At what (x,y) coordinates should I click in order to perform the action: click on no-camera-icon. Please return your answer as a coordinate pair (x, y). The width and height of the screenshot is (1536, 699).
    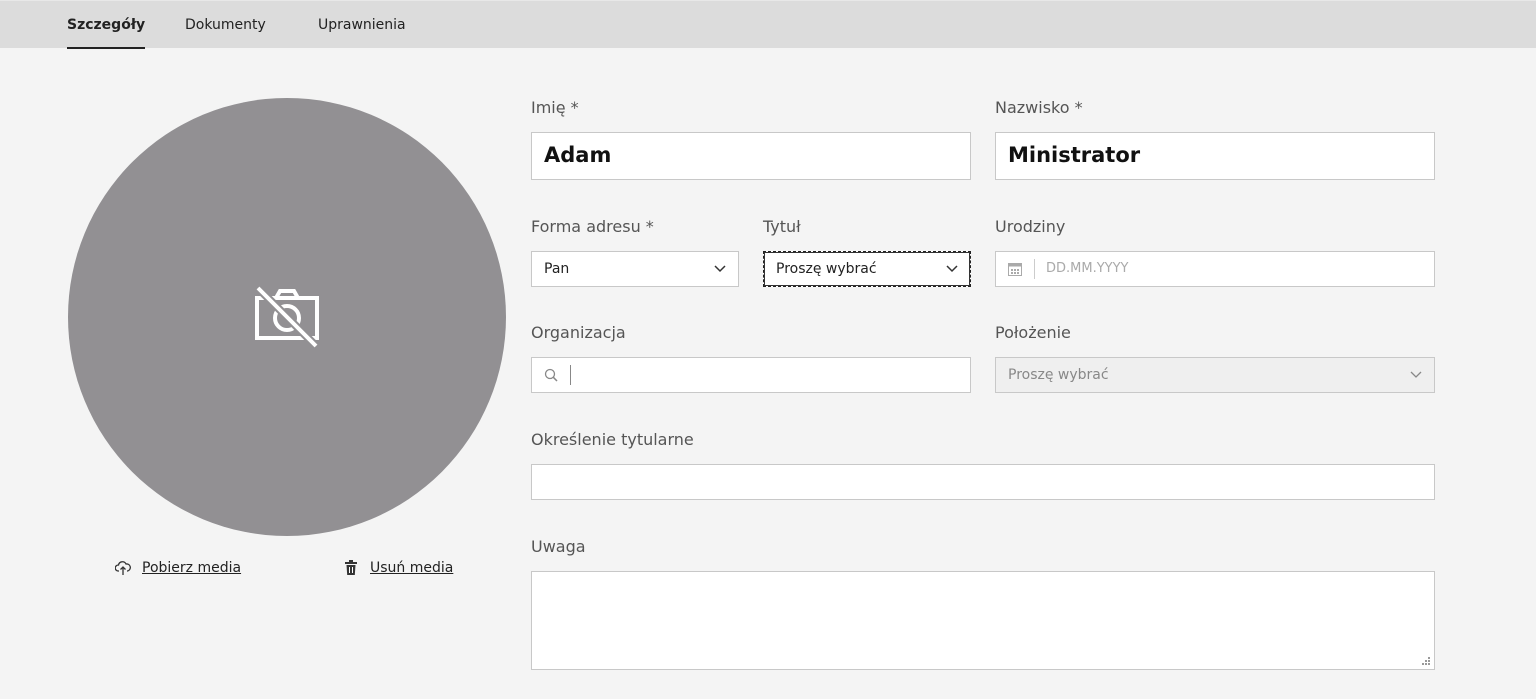
    Looking at the image, I should click on (287, 317).